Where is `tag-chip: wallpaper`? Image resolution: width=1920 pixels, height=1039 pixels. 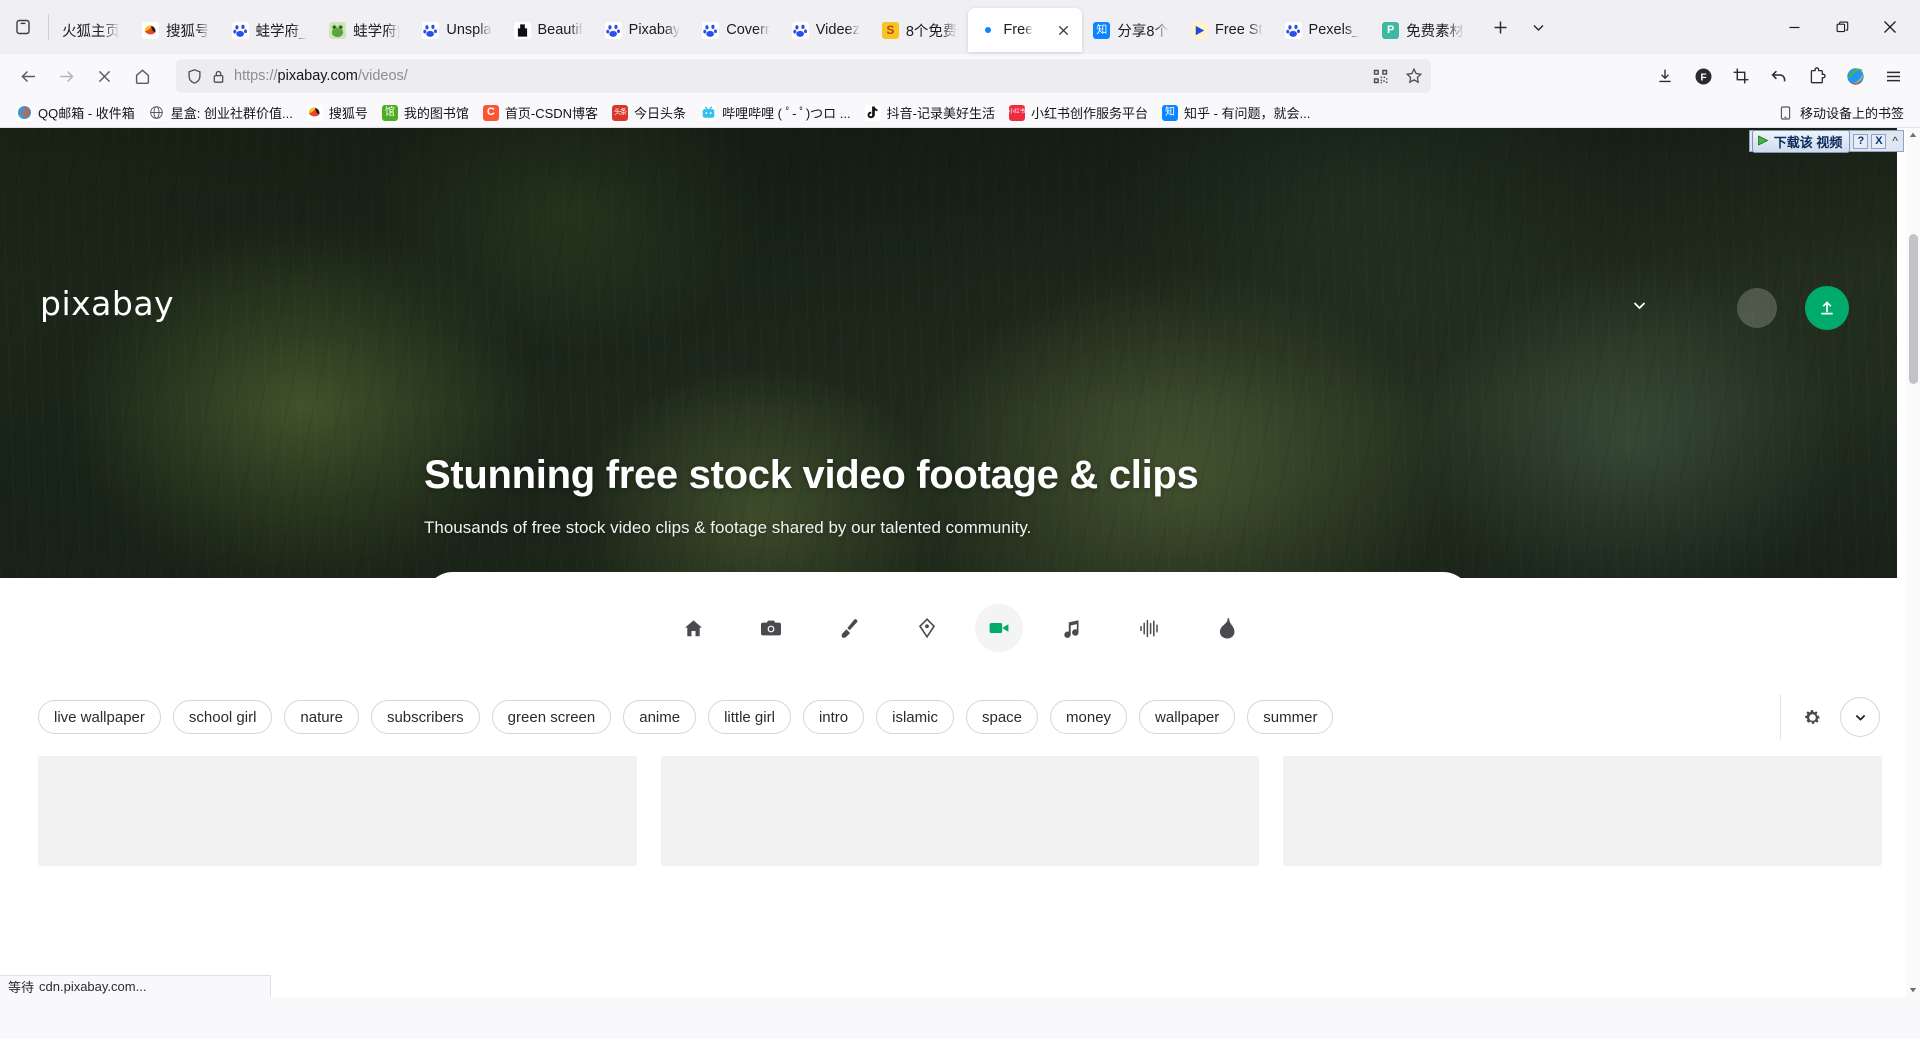
tag-chip: wallpaper is located at coordinates (1187, 717).